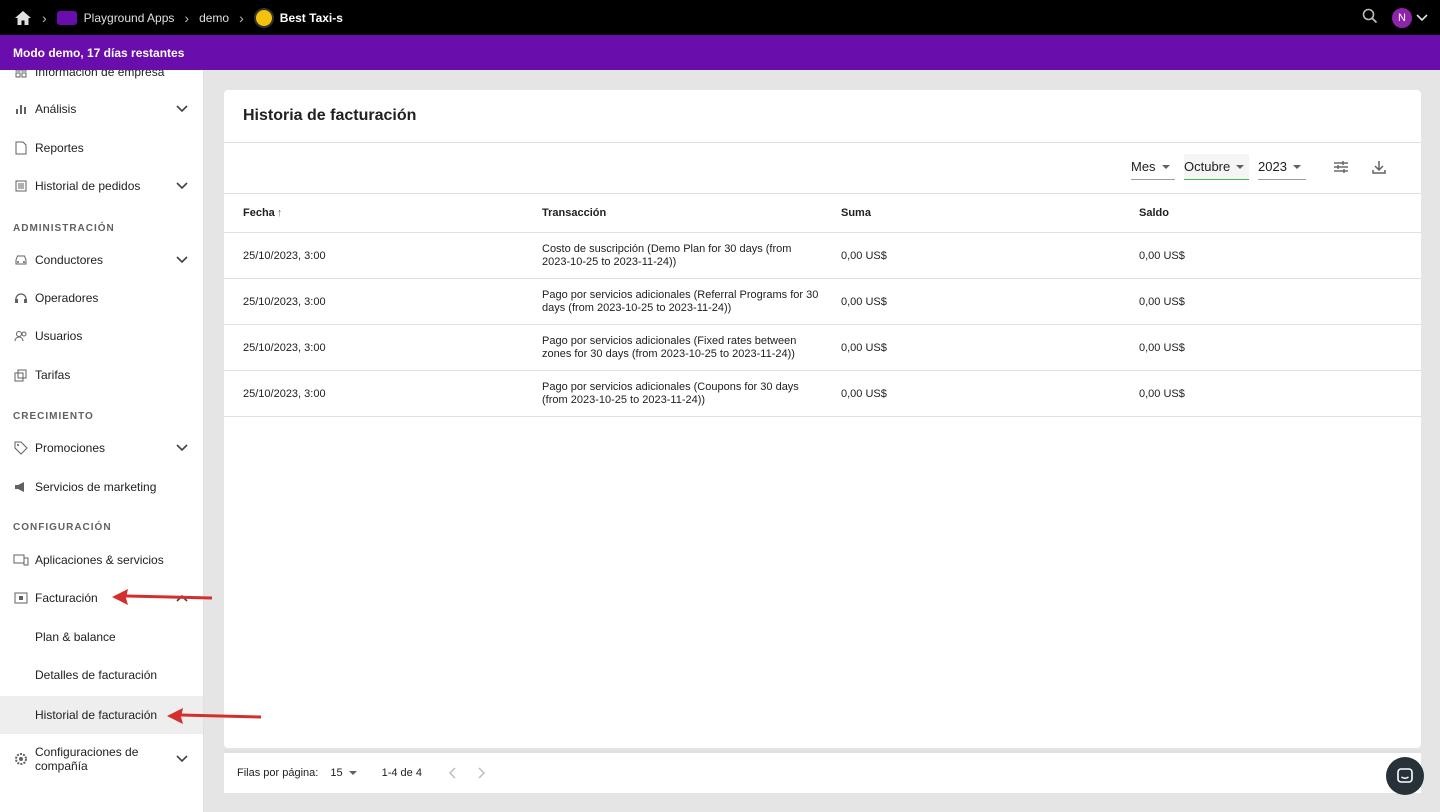  I want to click on rows-per-page-value: 15, so click(336, 773).